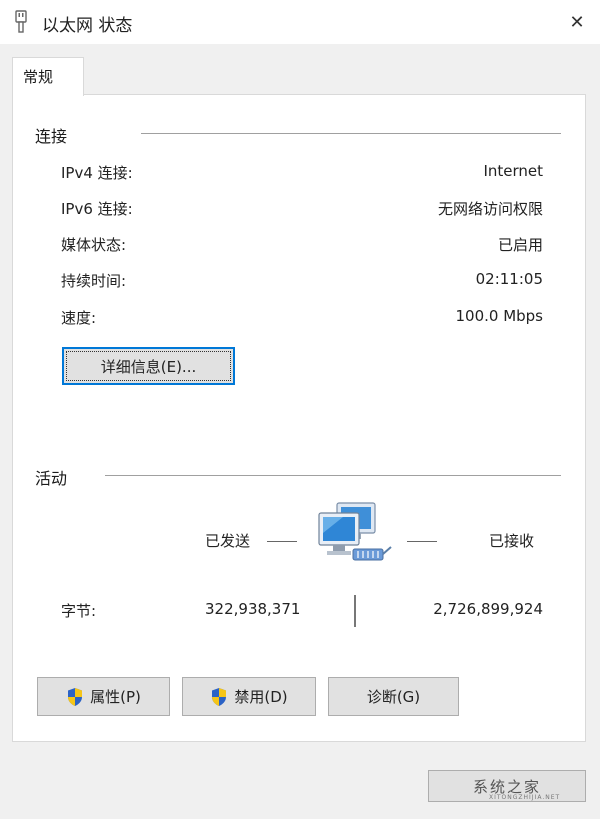 The image size is (600, 819). I want to click on disable-button-label: 禁用(D), so click(261, 697).